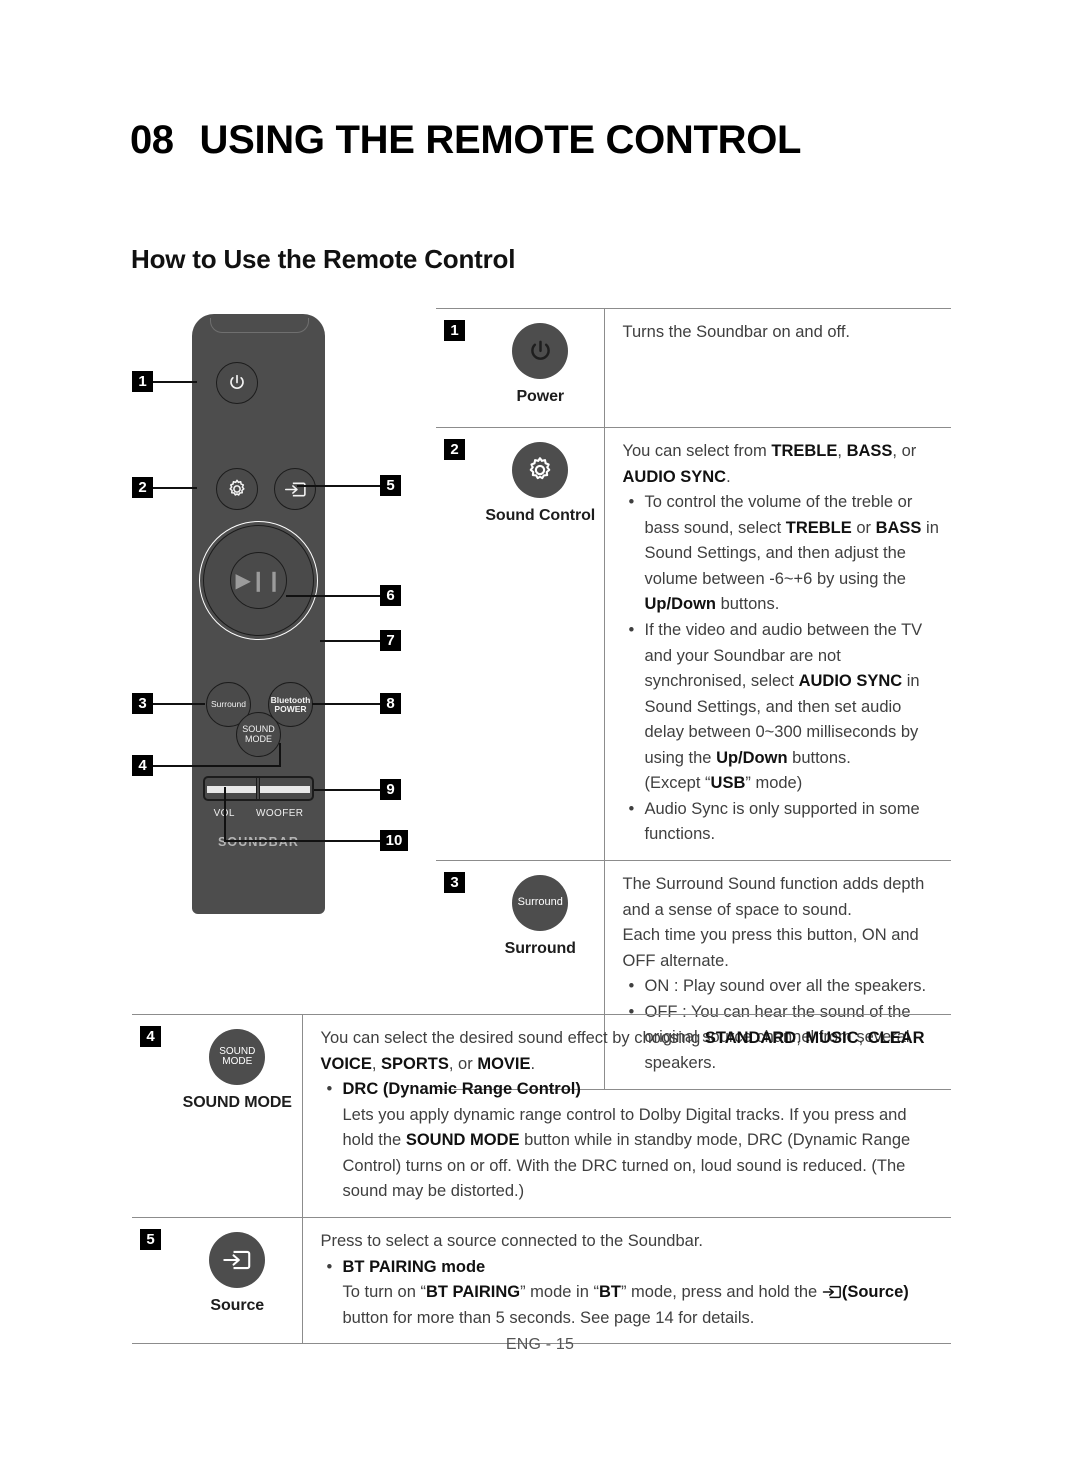 This screenshot has height=1479, width=1080. What do you see at coordinates (390, 485) in the screenshot?
I see `callout-badge-5: 5` at bounding box center [390, 485].